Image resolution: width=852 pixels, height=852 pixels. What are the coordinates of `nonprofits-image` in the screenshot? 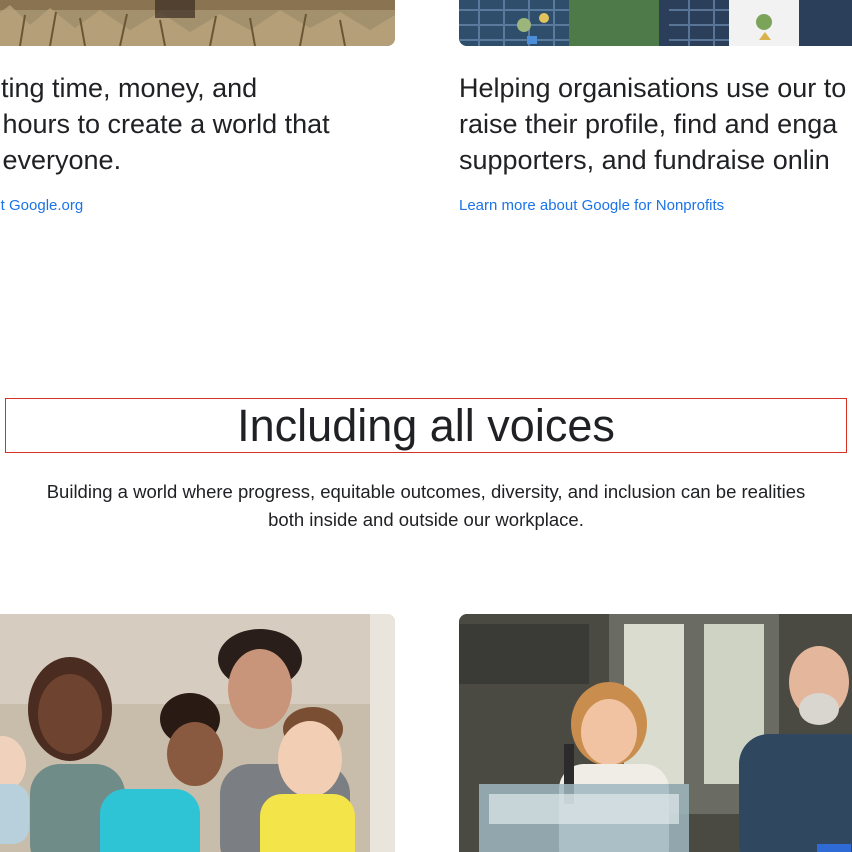 It's located at (655, 23).